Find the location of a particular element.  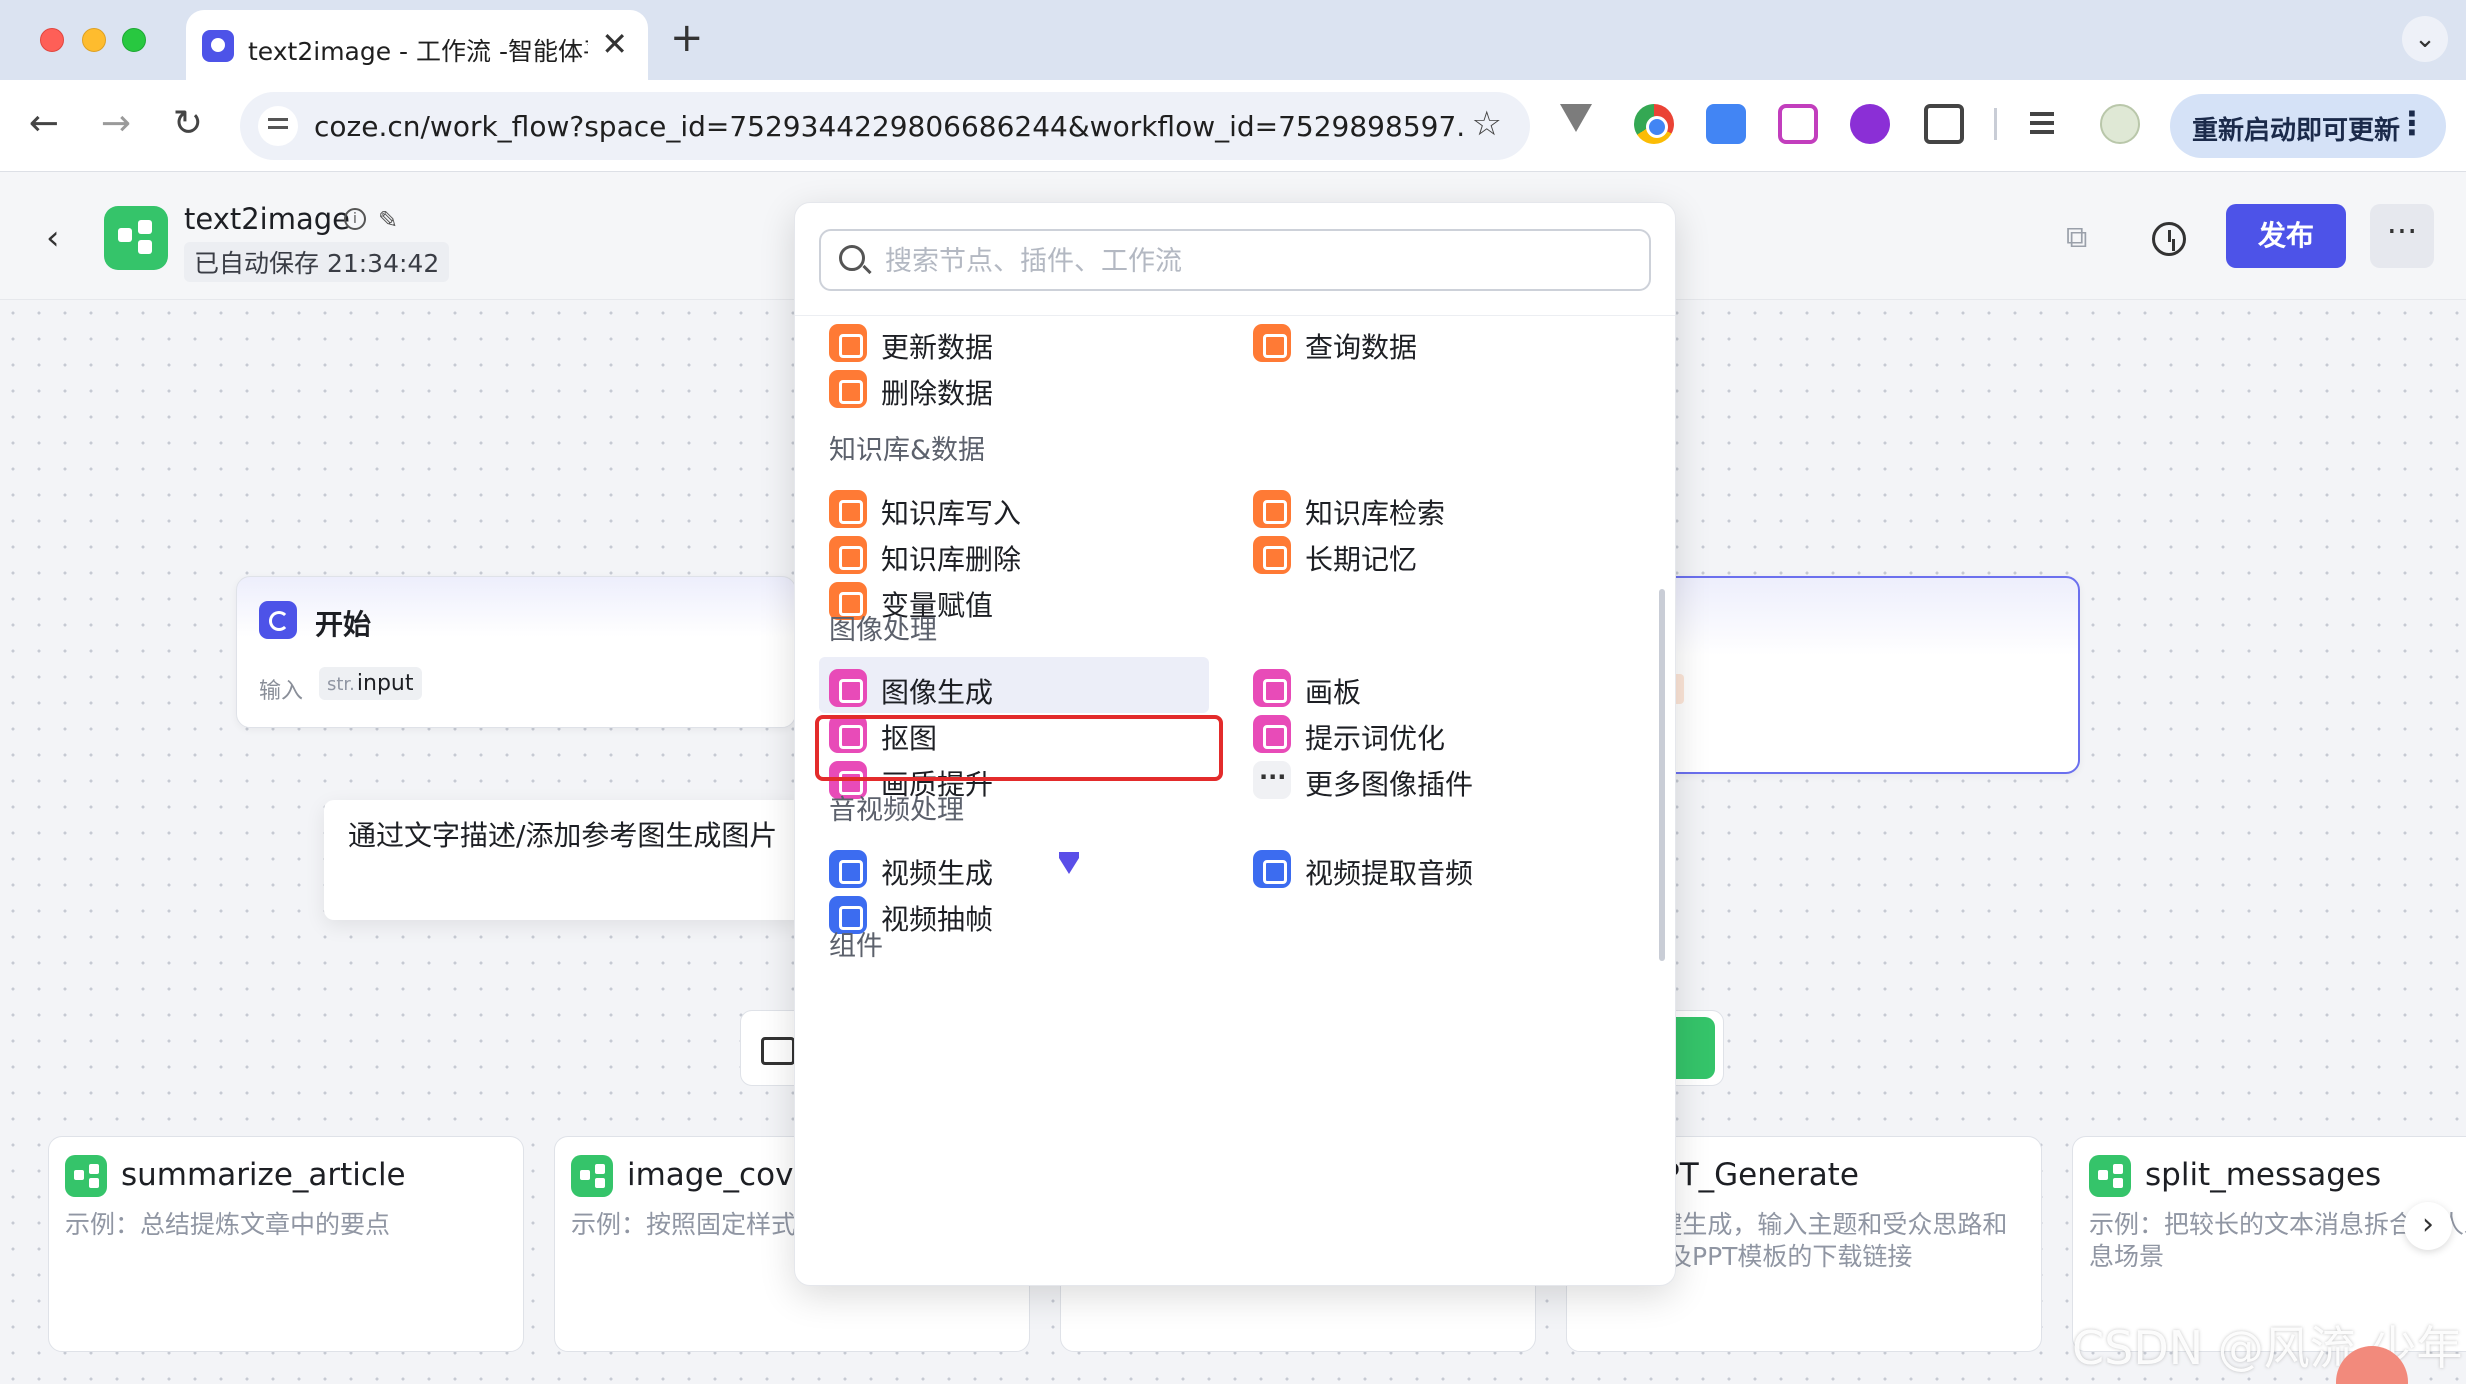

node-item-more-image-plugins: 更多图像插件 is located at coordinates (1438, 777).